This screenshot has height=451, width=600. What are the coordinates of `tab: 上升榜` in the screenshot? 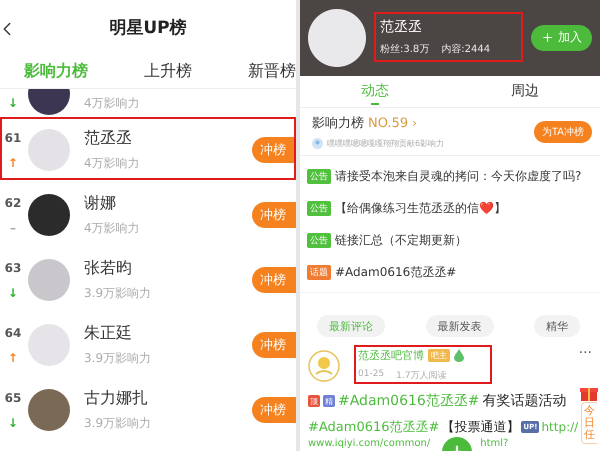 It's located at (168, 71).